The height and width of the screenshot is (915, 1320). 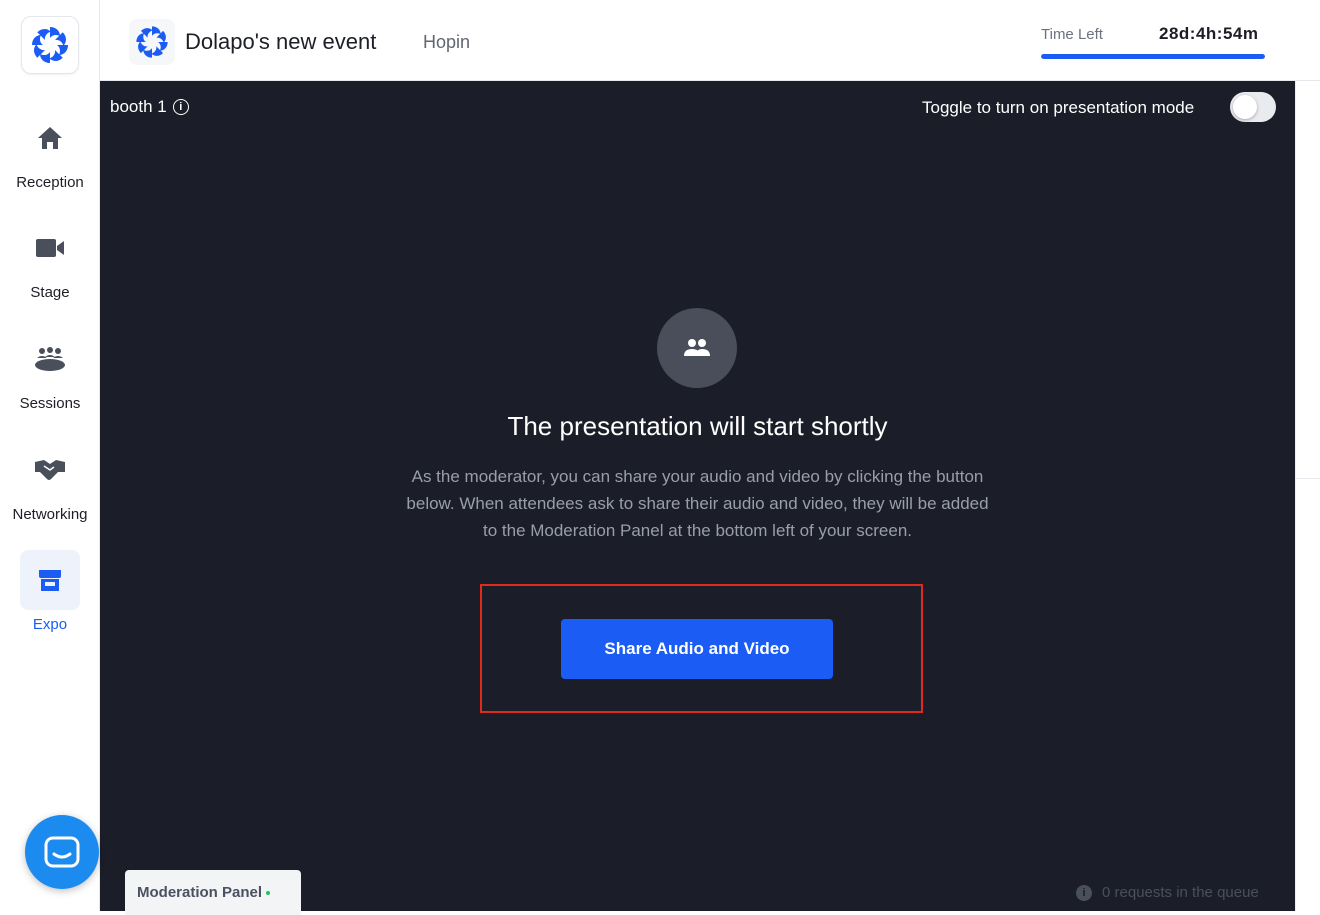 I want to click on sidebar-item-sessions: Sessions, so click(x=50, y=370).